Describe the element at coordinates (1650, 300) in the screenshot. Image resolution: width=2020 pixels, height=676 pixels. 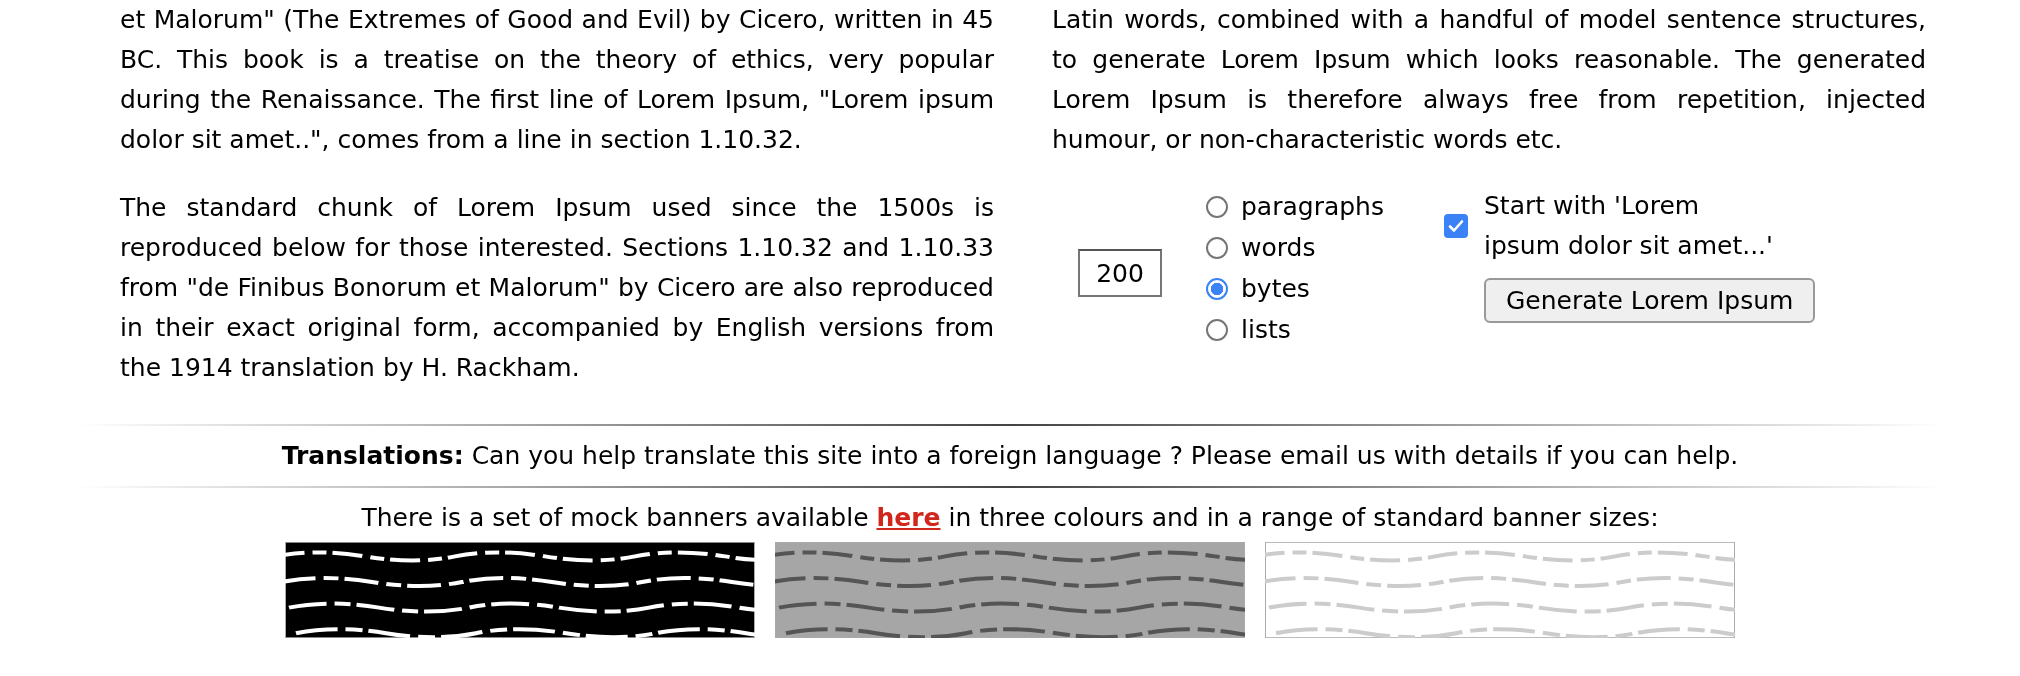
I see `generate-button: Generate Lorem Ipsum` at that location.